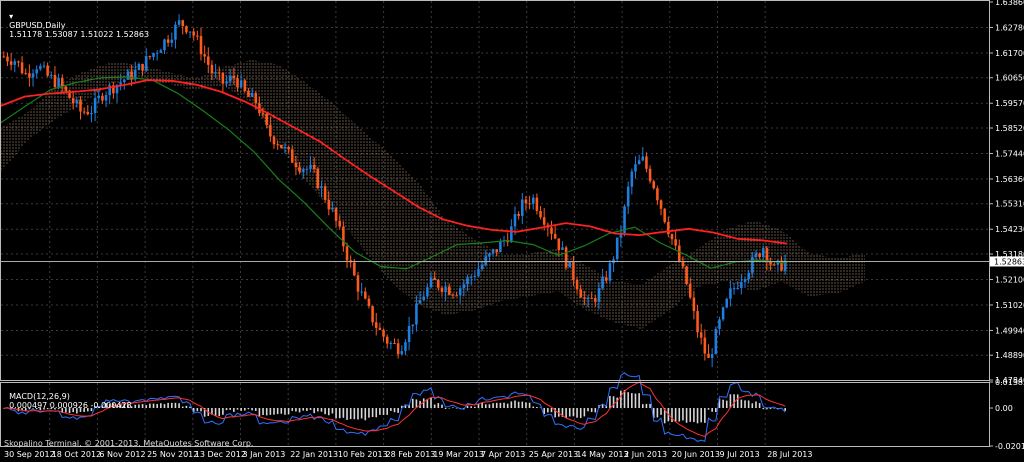 The image size is (1024, 462). Describe the element at coordinates (11, 16) in the screenshot. I see `symbol-icon: ▾` at that location.